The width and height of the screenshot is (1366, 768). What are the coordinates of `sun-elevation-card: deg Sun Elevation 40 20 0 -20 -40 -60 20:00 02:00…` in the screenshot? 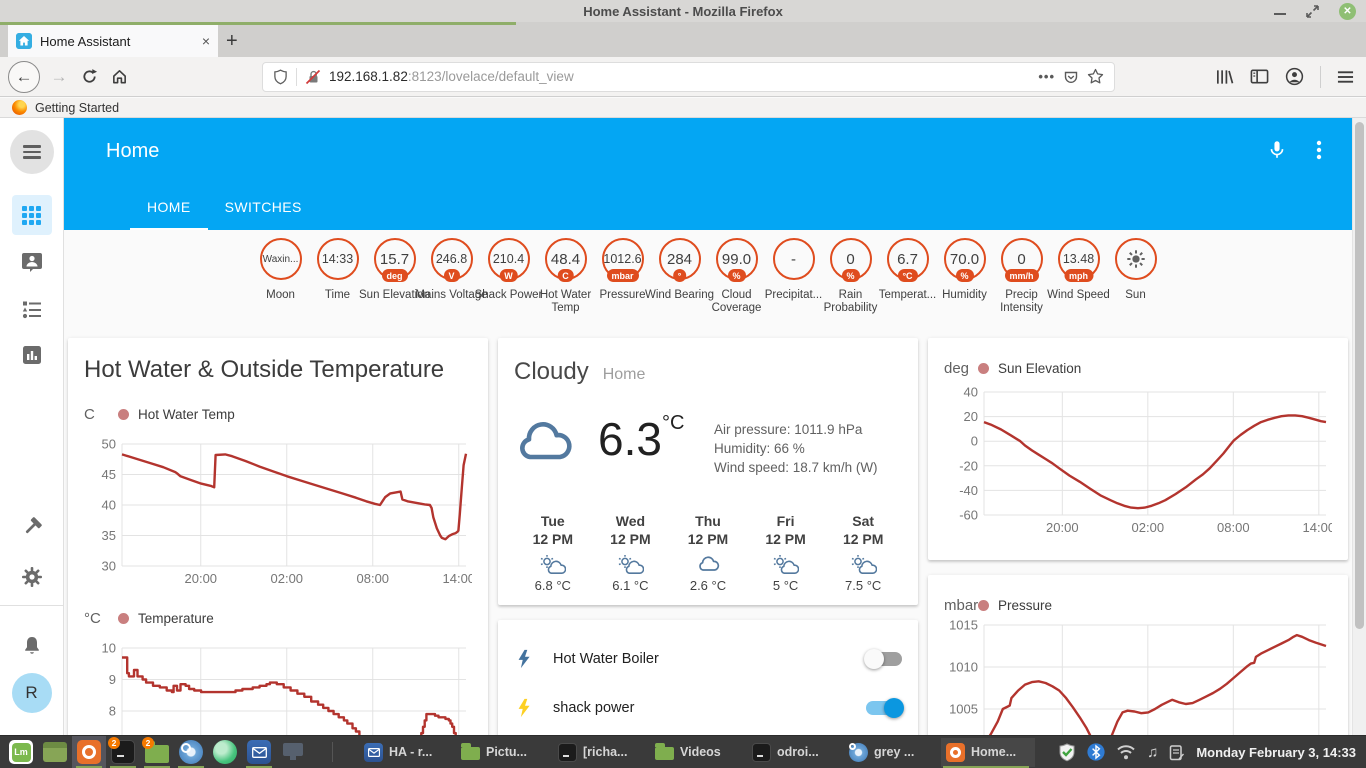 It's located at (1138, 449).